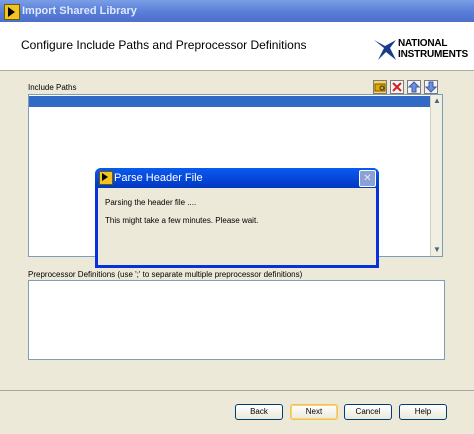 The image size is (474, 434). Describe the element at coordinates (79, 11) in the screenshot. I see `window-title: Import Shared Library` at that location.